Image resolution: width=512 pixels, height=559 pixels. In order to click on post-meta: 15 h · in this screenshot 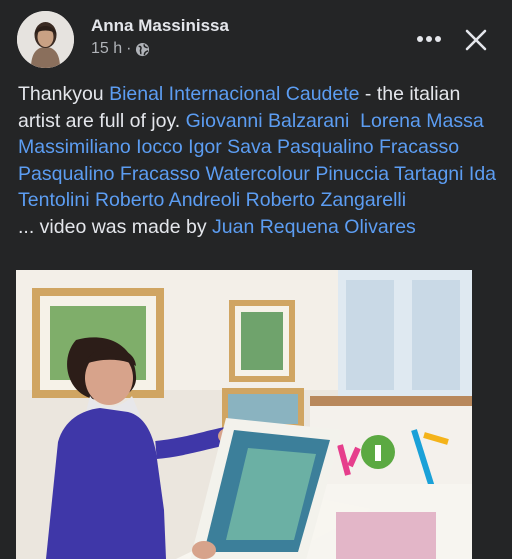, I will do `click(120, 49)`.